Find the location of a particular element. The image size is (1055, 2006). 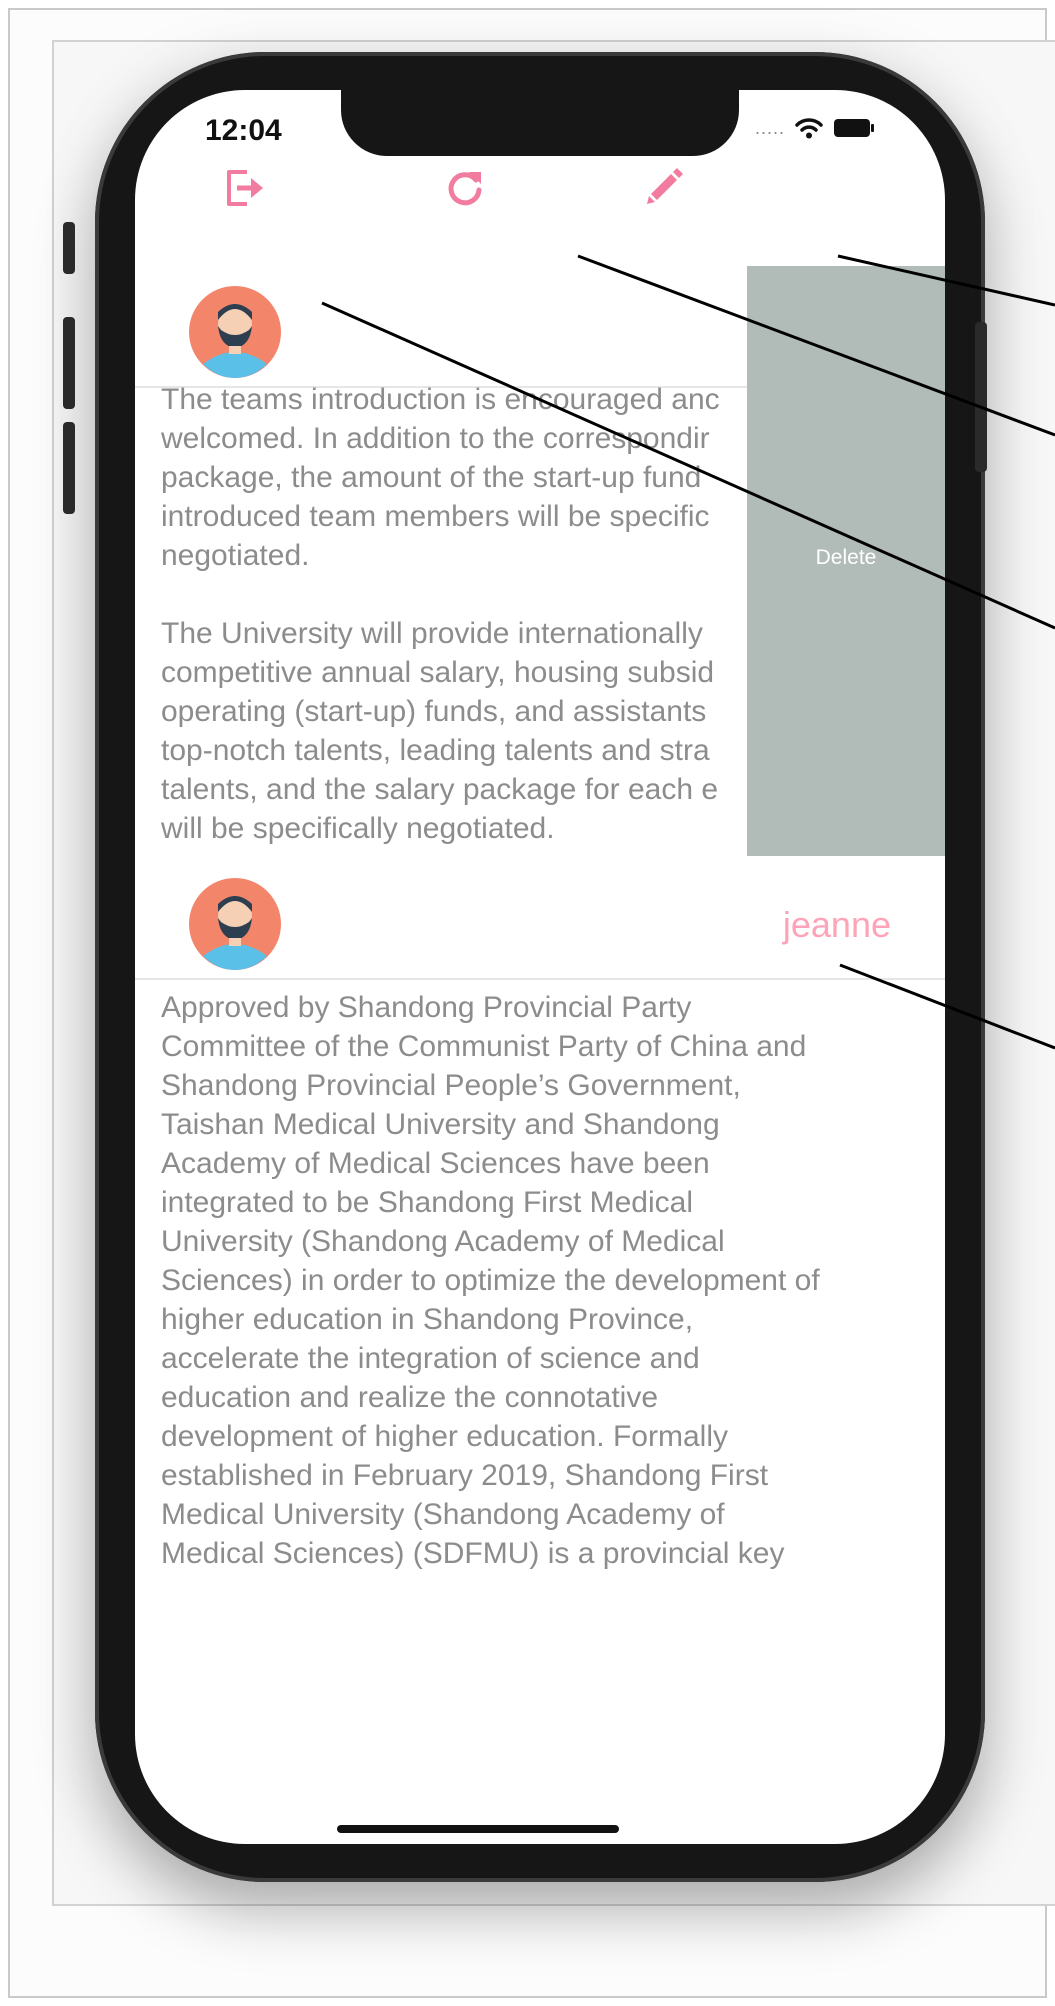

status-time: 12:04 is located at coordinates (243, 130).